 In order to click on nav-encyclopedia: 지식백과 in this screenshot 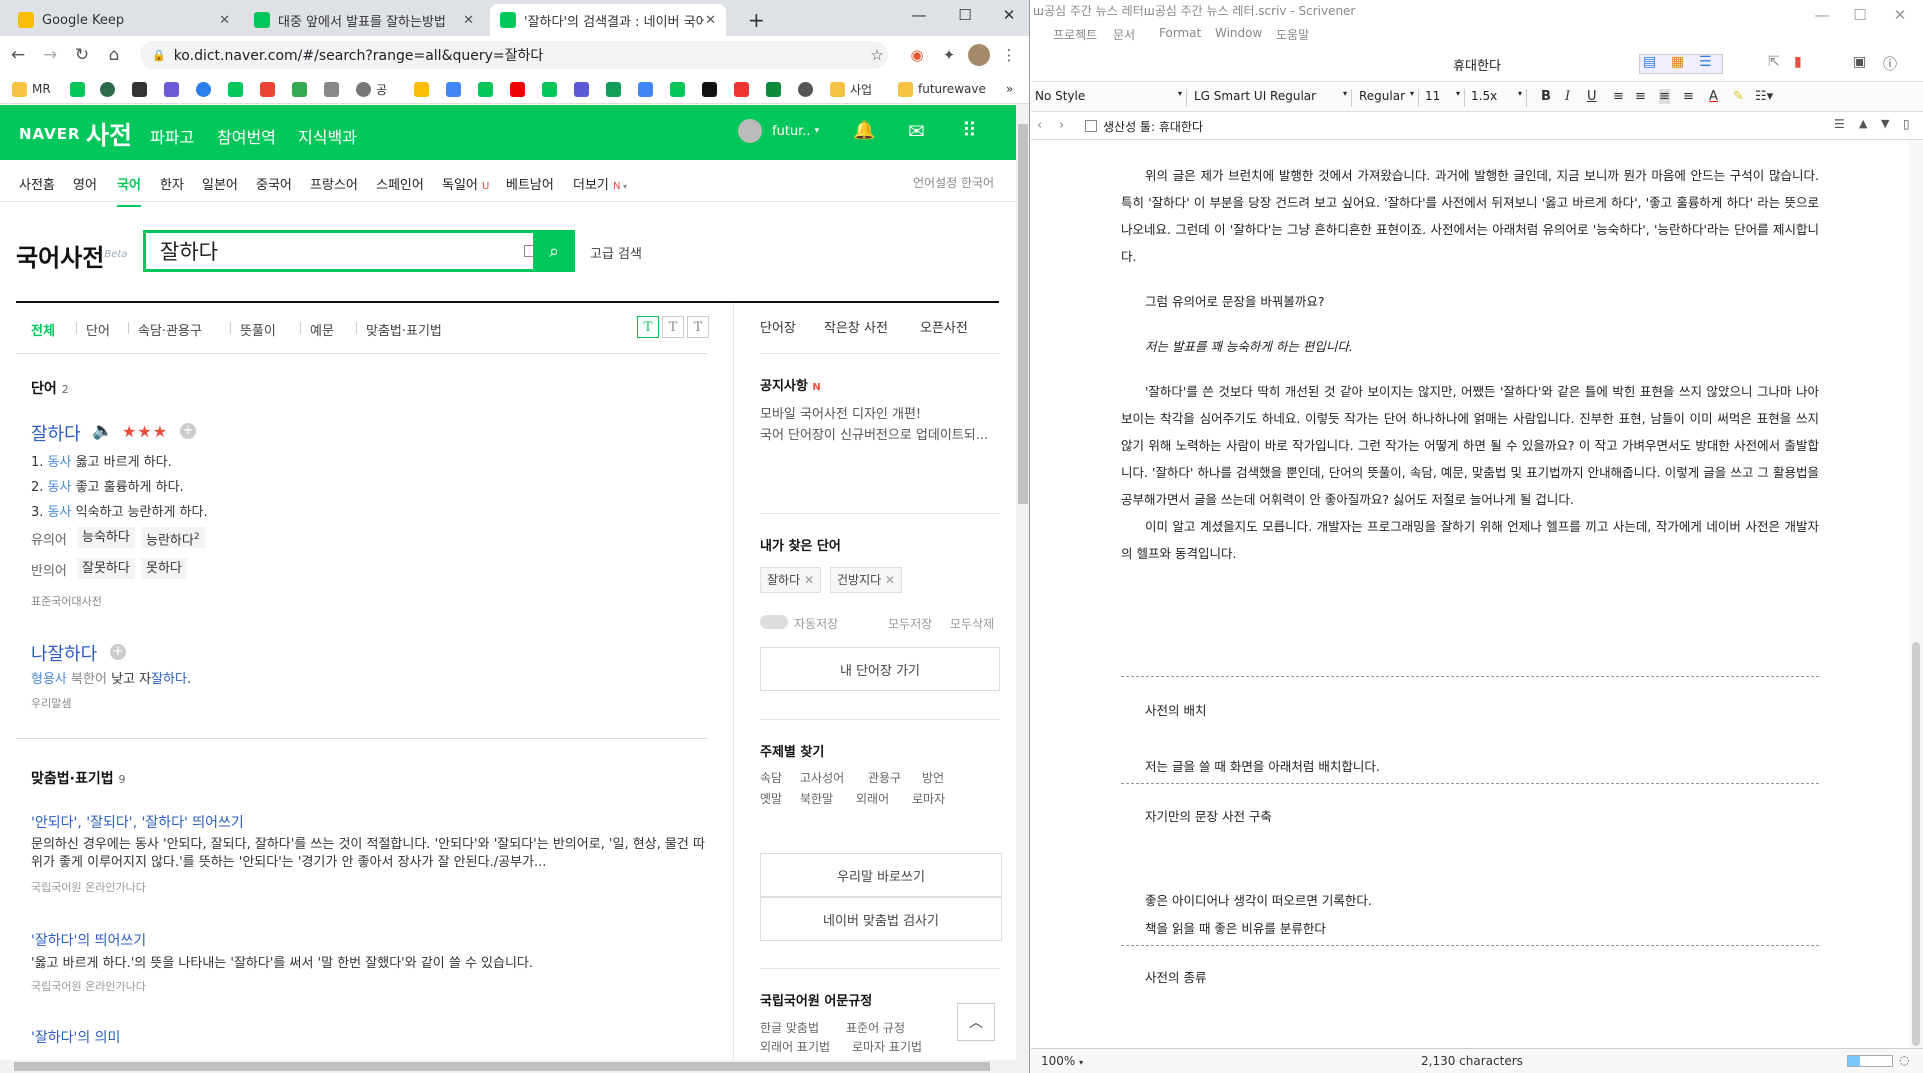, I will do `click(327, 136)`.